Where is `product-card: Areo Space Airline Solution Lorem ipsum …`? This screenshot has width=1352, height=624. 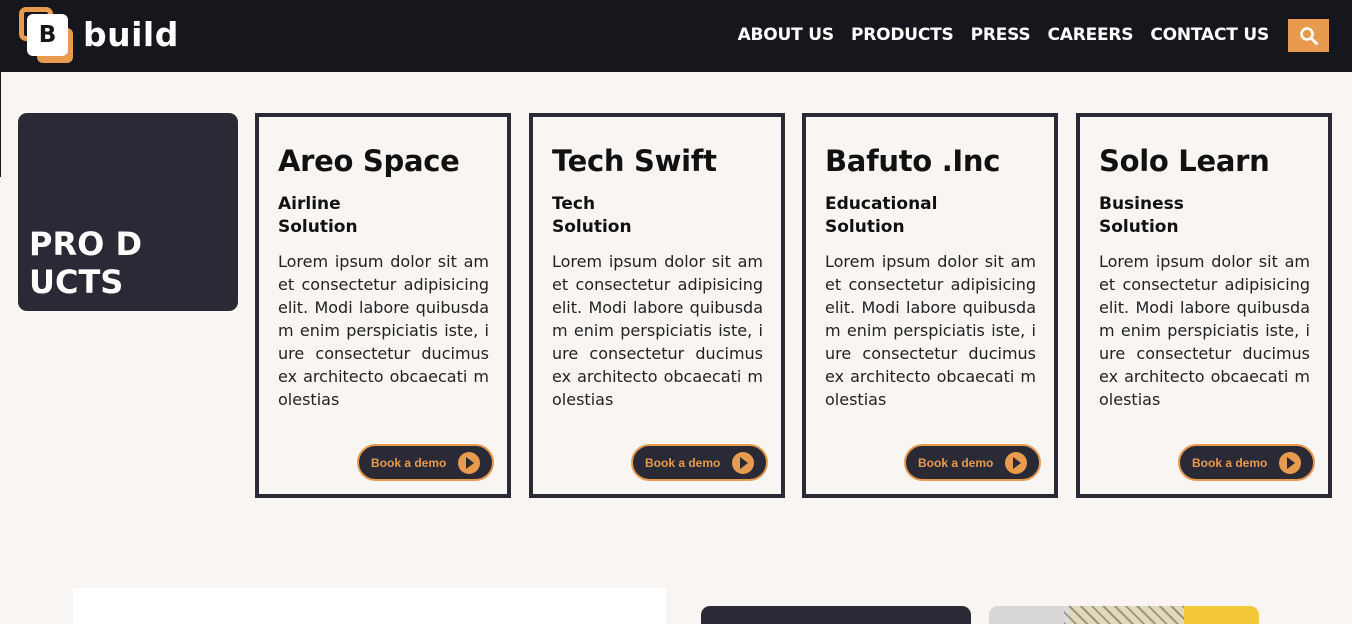 product-card: Areo Space Airline Solution Lorem ipsum … is located at coordinates (383, 305).